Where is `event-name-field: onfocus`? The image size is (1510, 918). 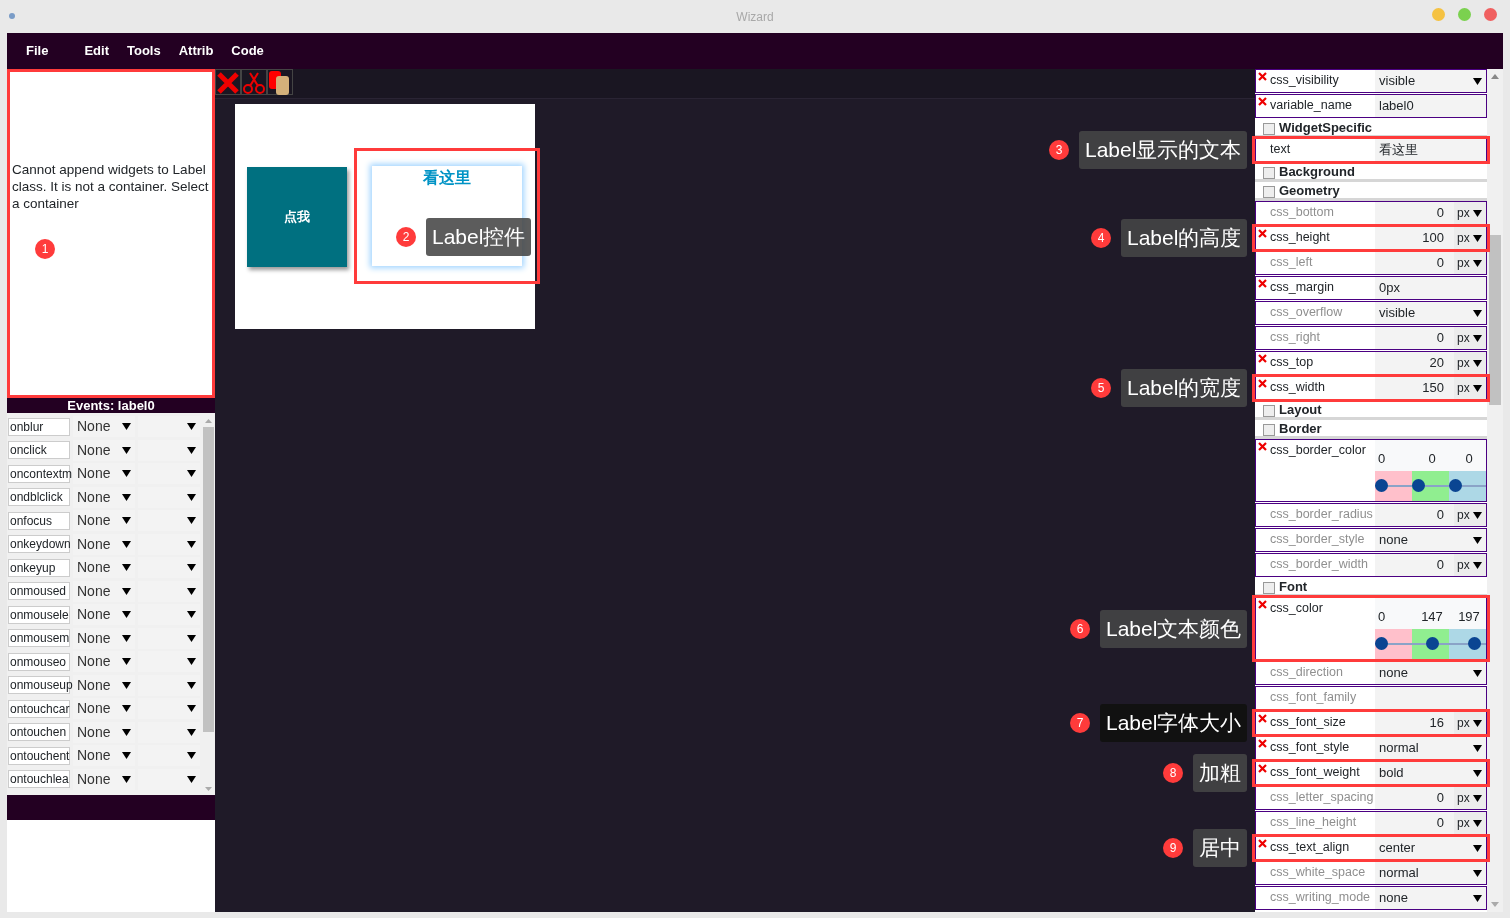 event-name-field: onfocus is located at coordinates (39, 520).